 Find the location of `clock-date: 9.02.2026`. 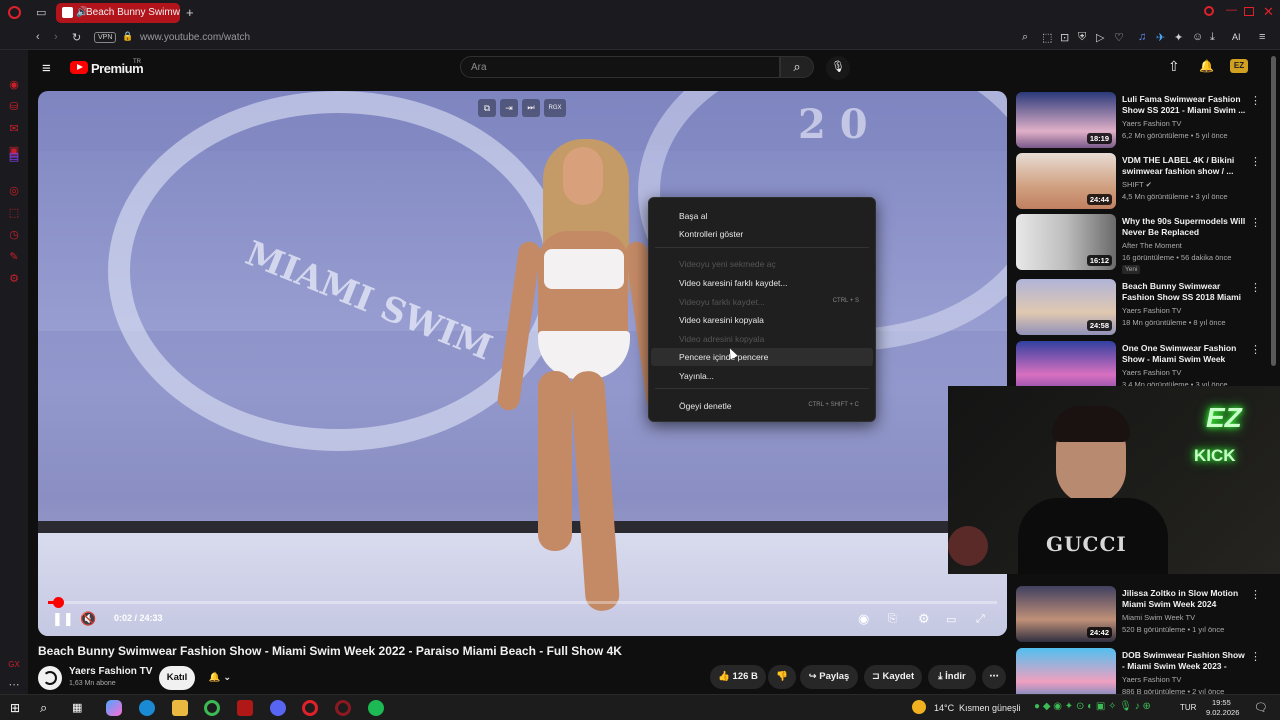

clock-date: 9.02.2026 is located at coordinates (1222, 712).